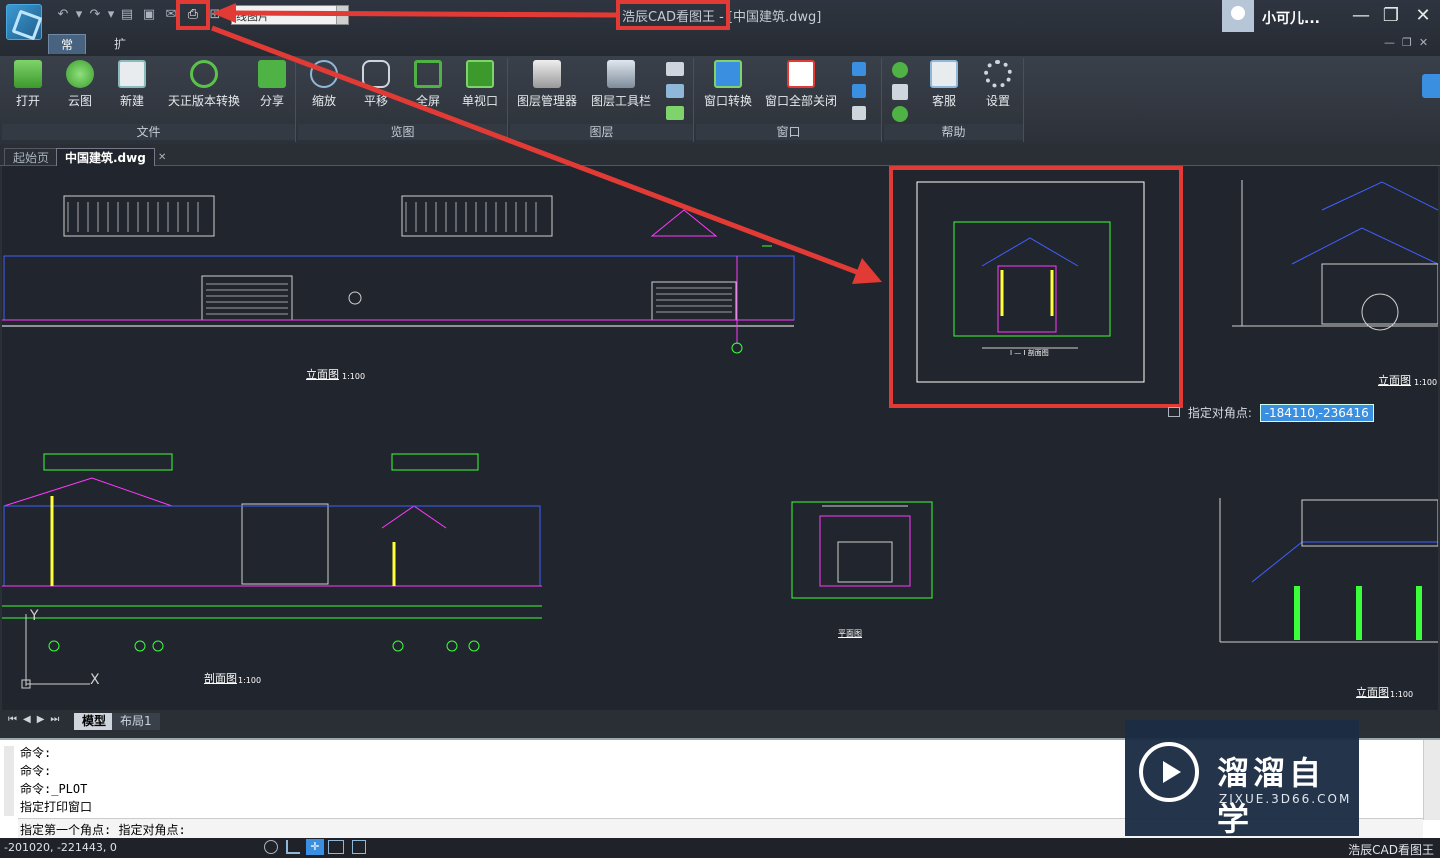 Image resolution: width=1440 pixels, height=858 pixels. Describe the element at coordinates (1316, 413) in the screenshot. I see `coord-tip-input: -184110,-236416` at that location.